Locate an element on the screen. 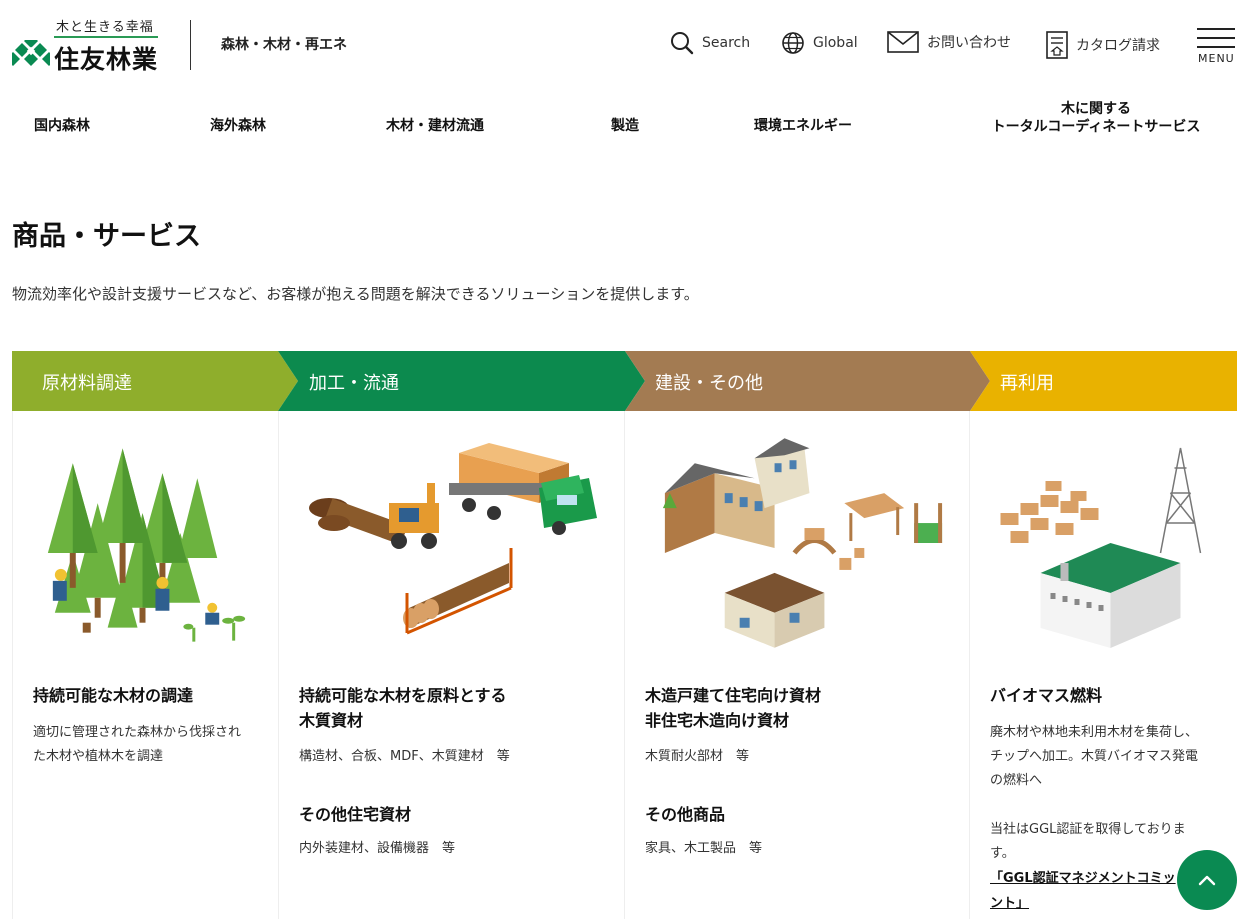  contact-label: お問い合わせ is located at coordinates (969, 43).